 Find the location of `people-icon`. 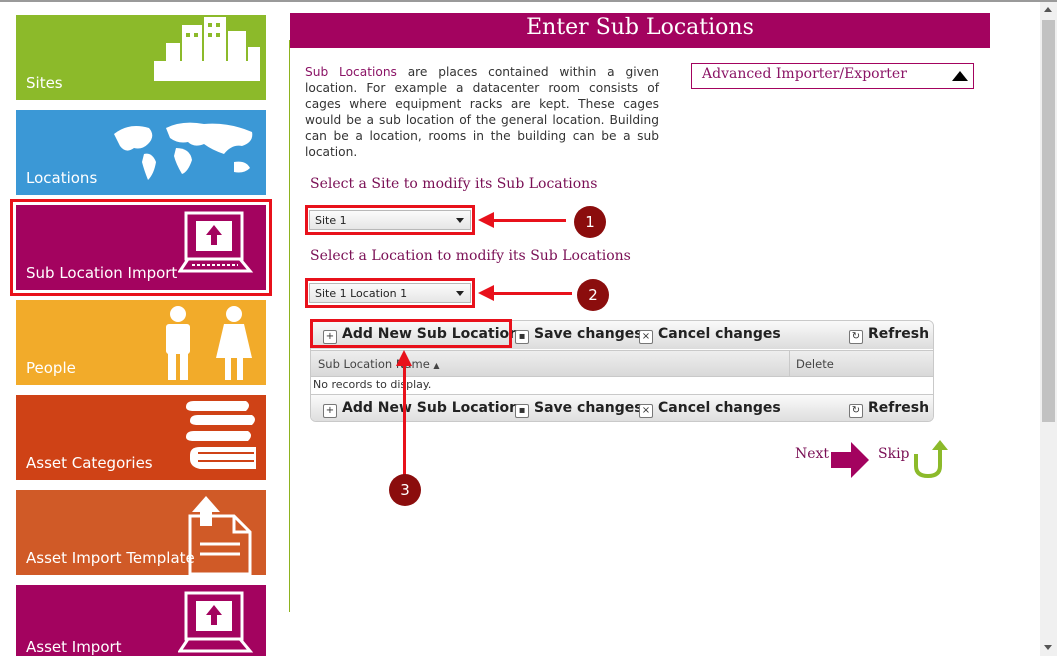

people-icon is located at coordinates (209, 343).